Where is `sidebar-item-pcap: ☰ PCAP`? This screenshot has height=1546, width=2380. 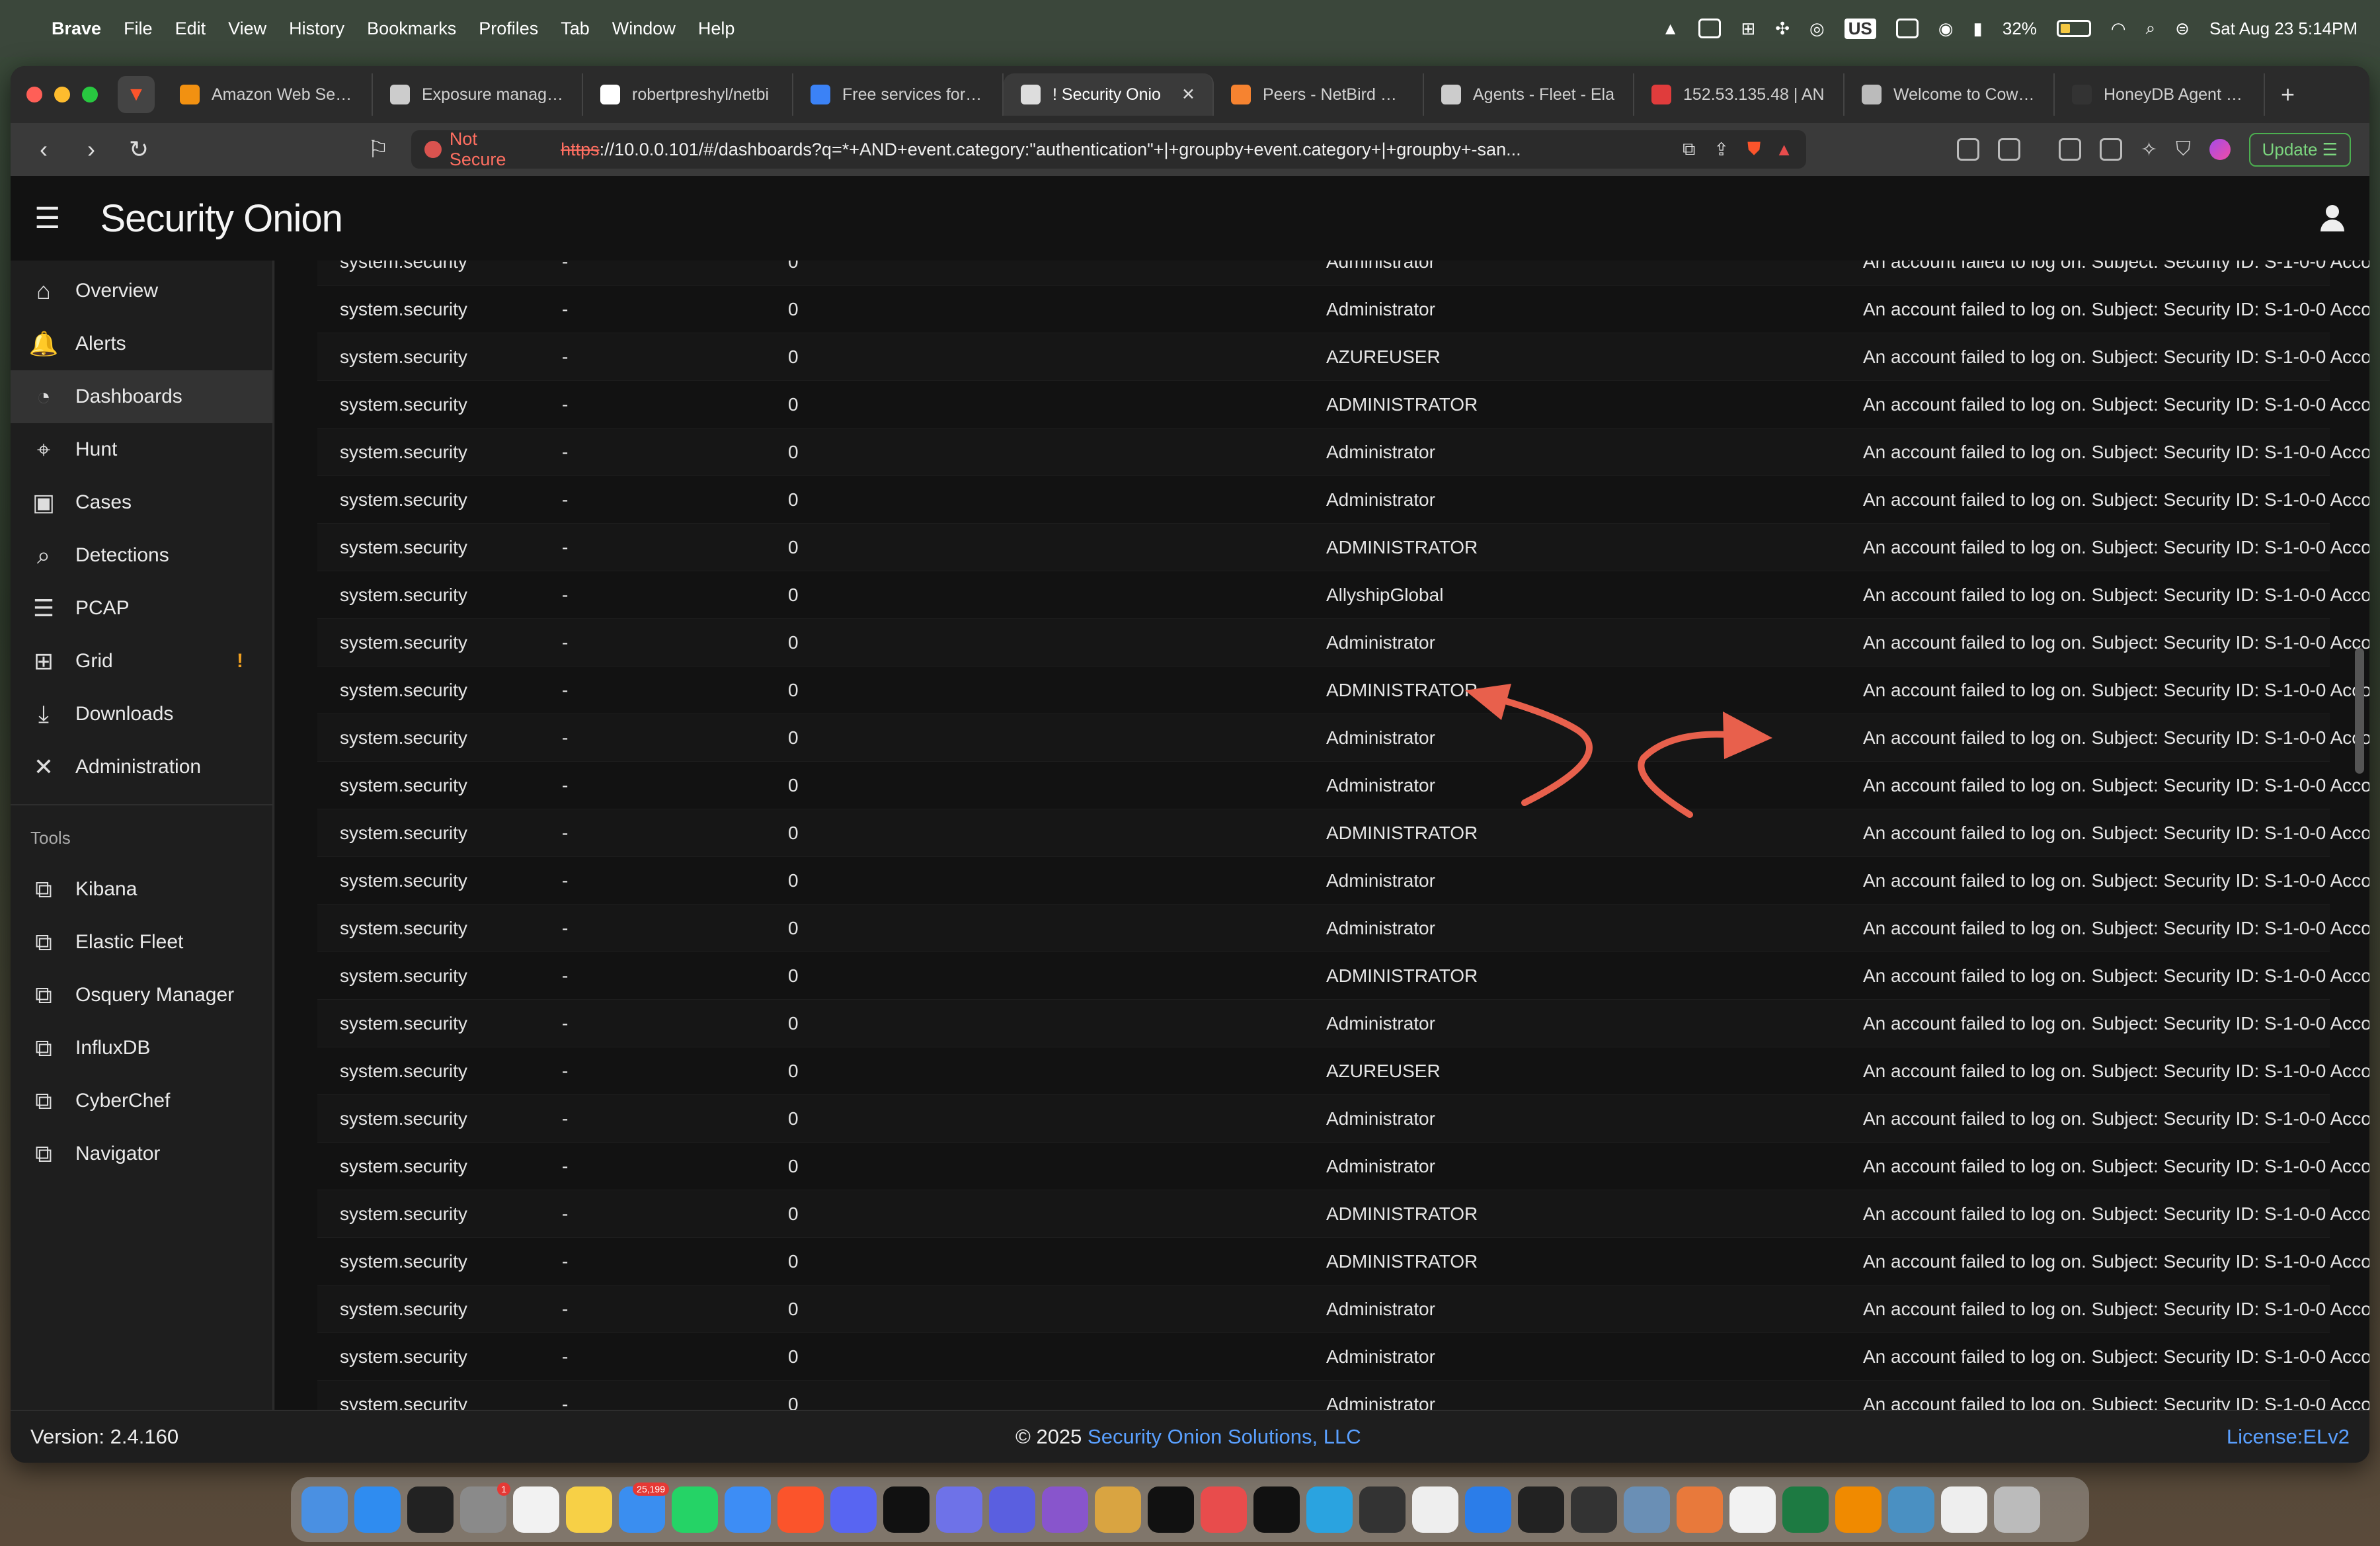
sidebar-item-pcap: ☰ PCAP is located at coordinates (141, 608).